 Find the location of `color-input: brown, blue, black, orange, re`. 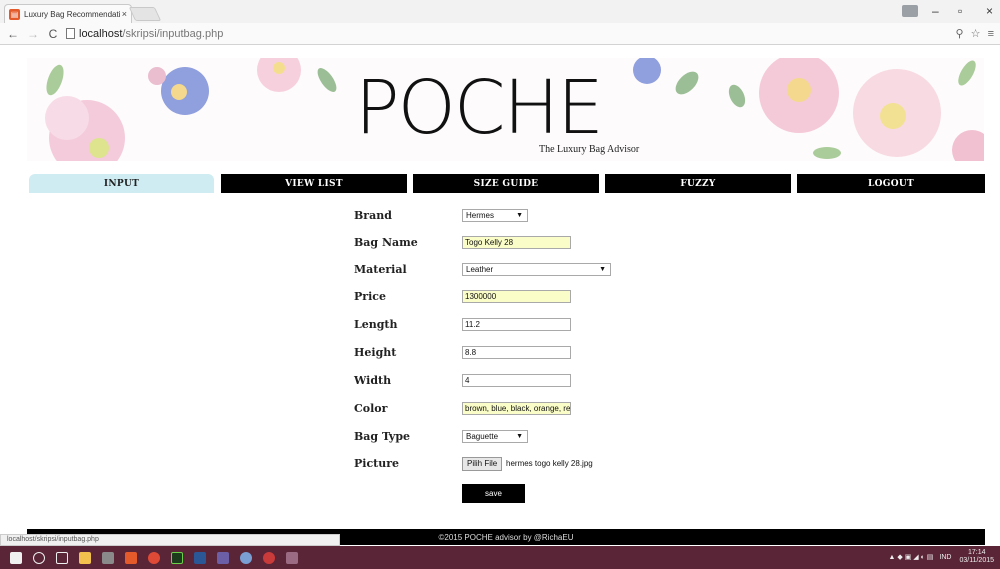

color-input: brown, blue, black, orange, re is located at coordinates (516, 408).